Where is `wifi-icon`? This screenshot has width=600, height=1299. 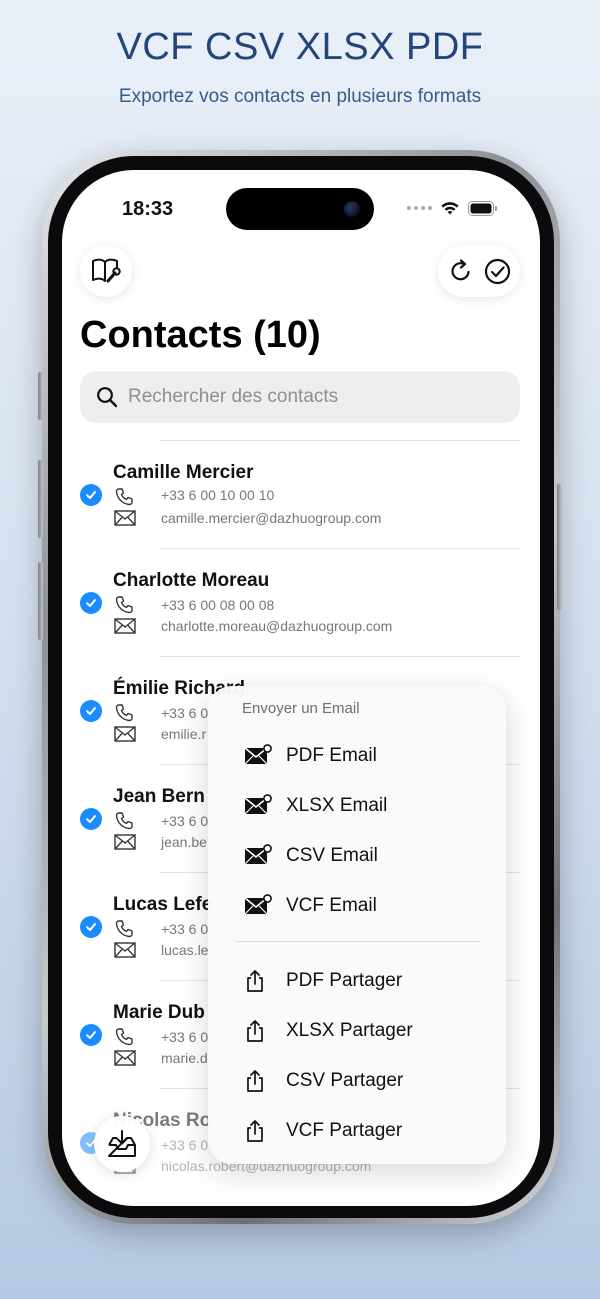
wifi-icon is located at coordinates (450, 208).